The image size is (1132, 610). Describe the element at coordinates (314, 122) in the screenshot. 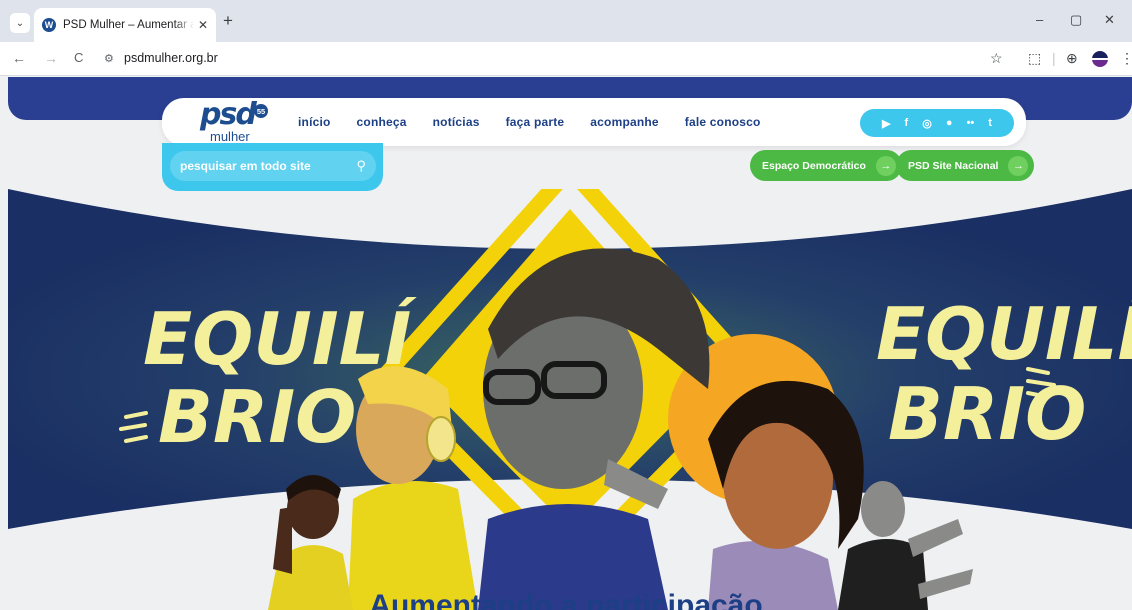

I see `menu-item-inicio: início` at that location.